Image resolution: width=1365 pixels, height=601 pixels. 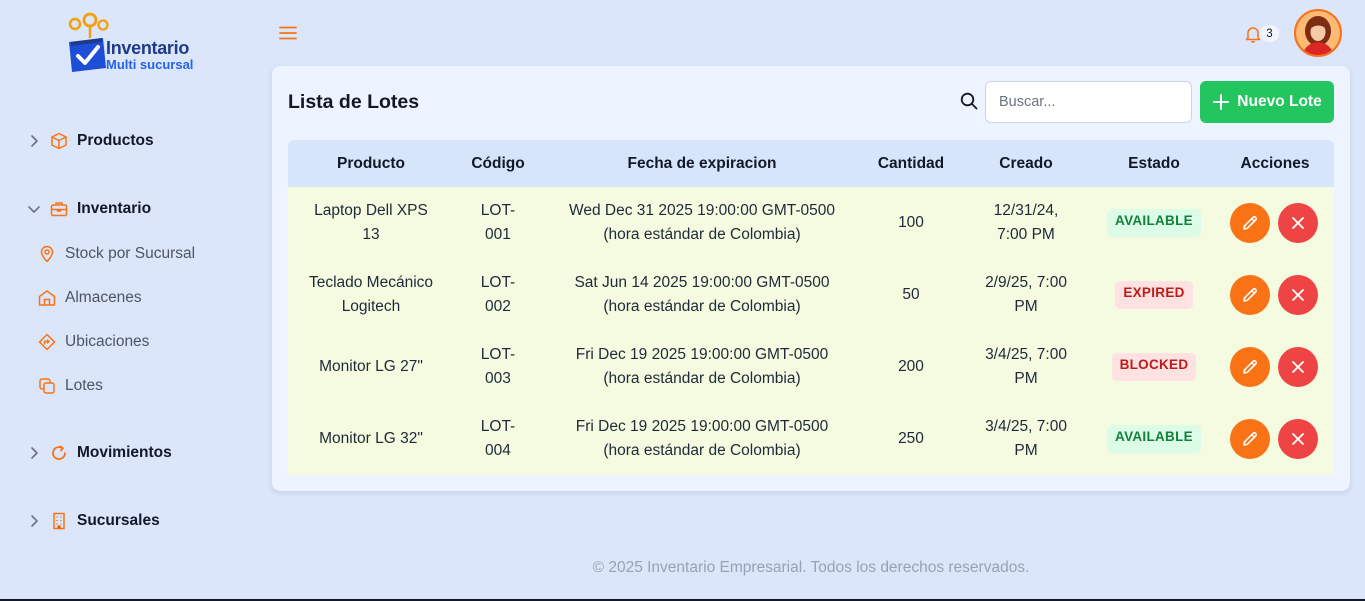 I want to click on map-pin-icon, so click(x=47, y=254).